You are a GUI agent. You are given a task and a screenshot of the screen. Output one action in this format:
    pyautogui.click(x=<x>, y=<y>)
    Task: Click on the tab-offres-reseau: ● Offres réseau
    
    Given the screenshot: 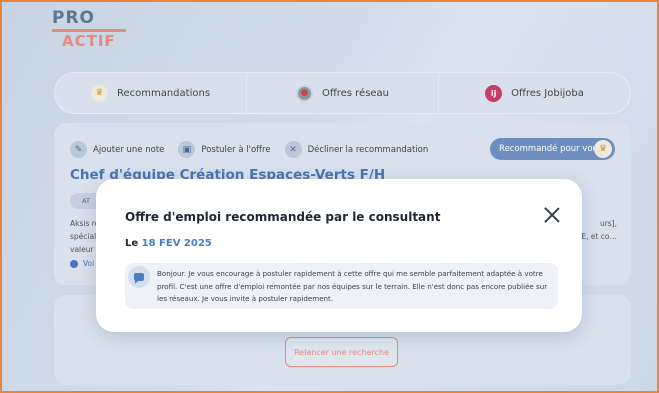 What is the action you would take?
    pyautogui.click(x=343, y=93)
    